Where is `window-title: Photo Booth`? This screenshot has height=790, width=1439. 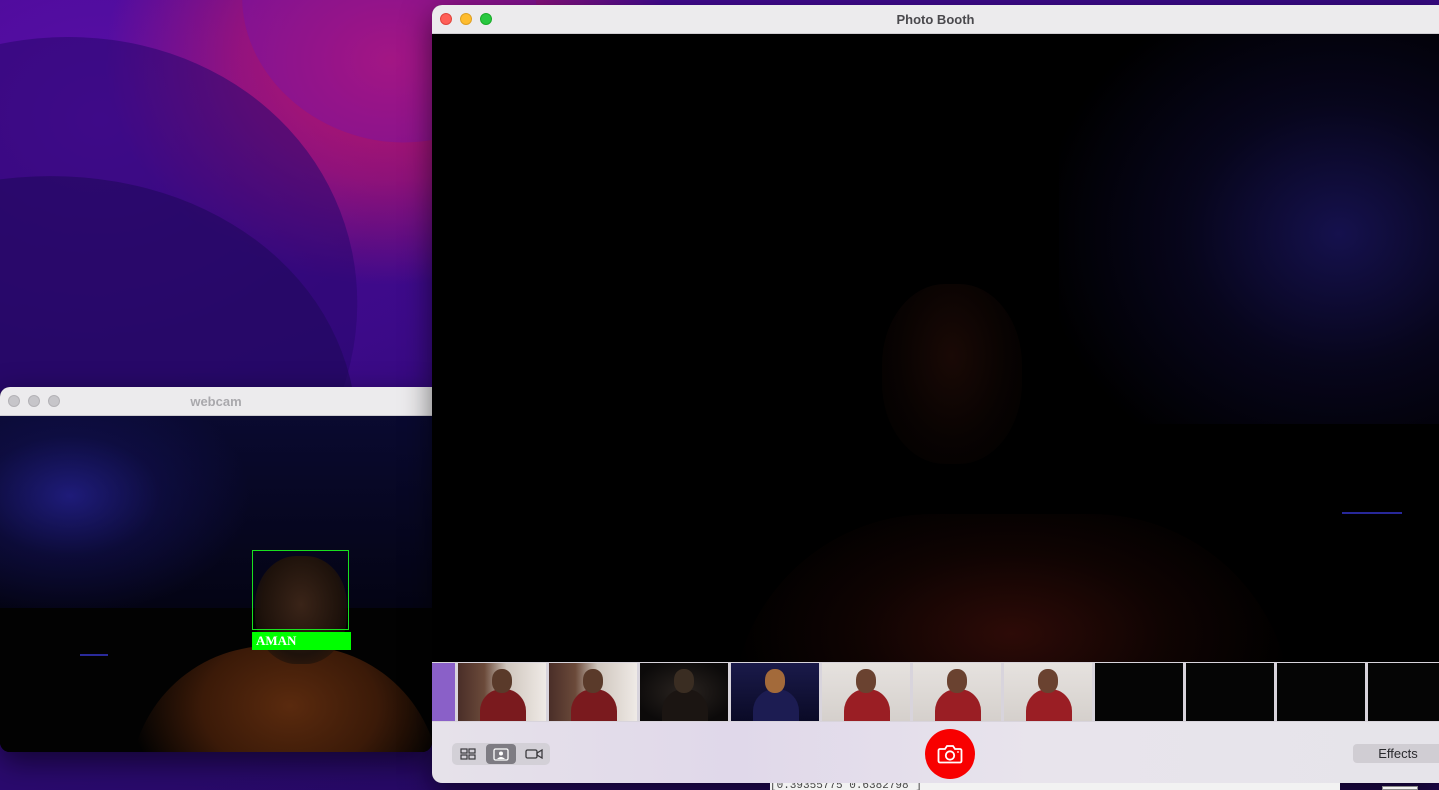 window-title: Photo Booth is located at coordinates (935, 19).